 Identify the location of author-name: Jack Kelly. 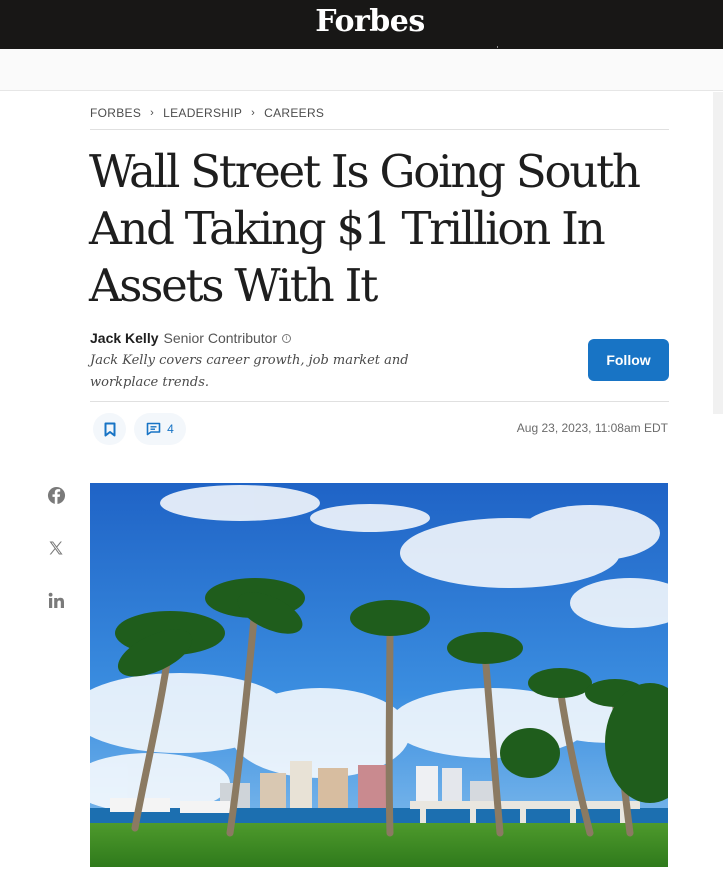
(124, 338).